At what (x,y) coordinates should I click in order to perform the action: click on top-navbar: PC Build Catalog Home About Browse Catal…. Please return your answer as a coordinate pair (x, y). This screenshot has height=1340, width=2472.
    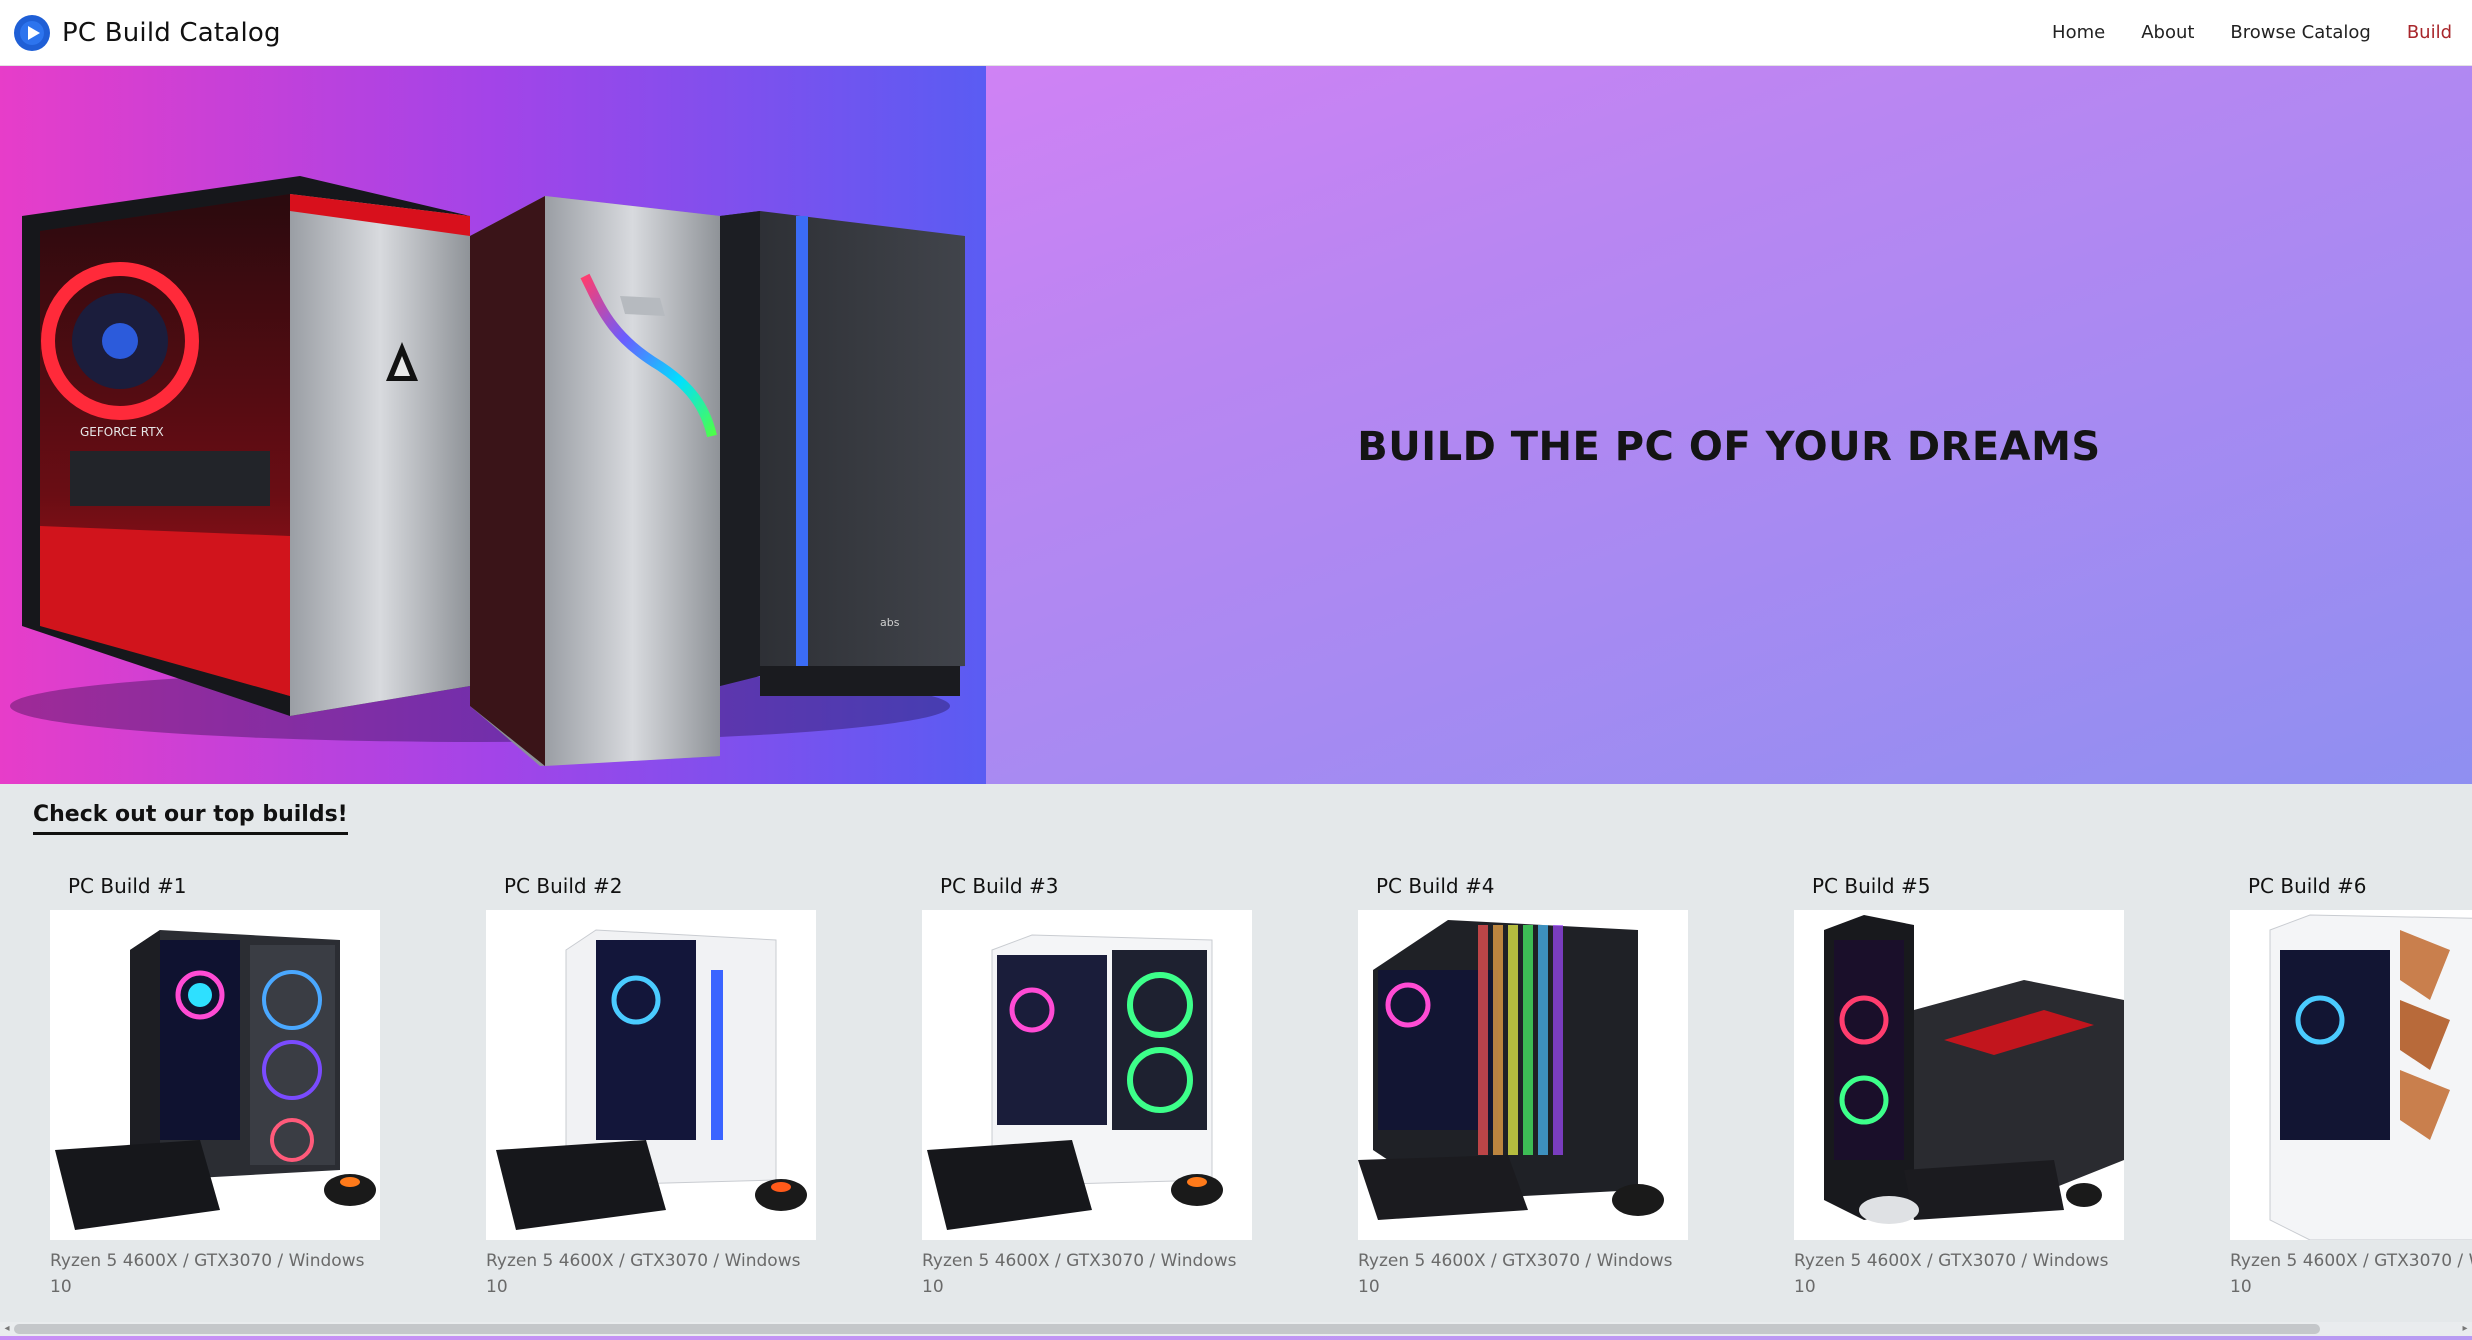
    Looking at the image, I should click on (1236, 33).